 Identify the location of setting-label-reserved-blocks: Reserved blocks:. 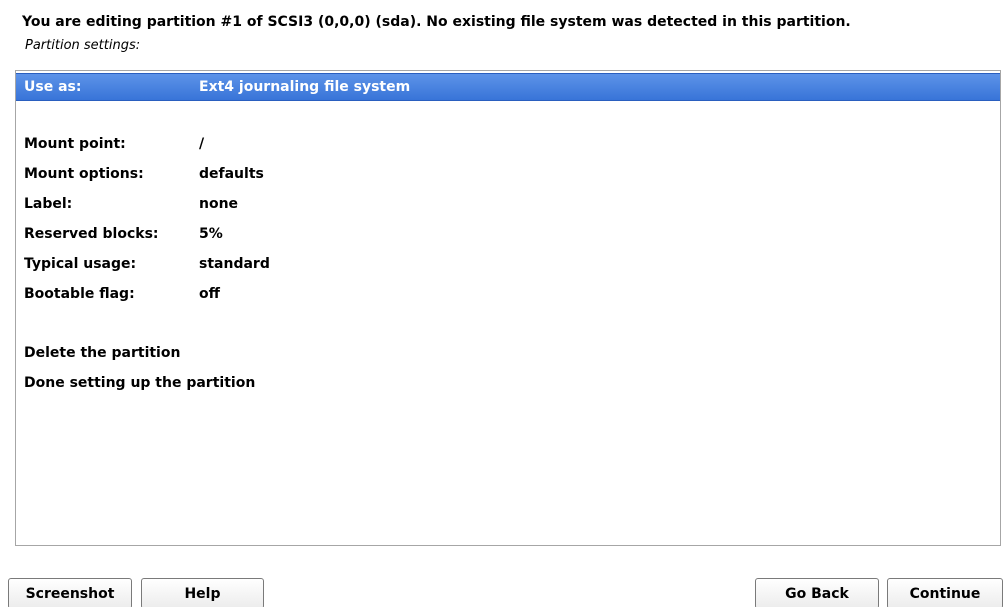
(91, 234).